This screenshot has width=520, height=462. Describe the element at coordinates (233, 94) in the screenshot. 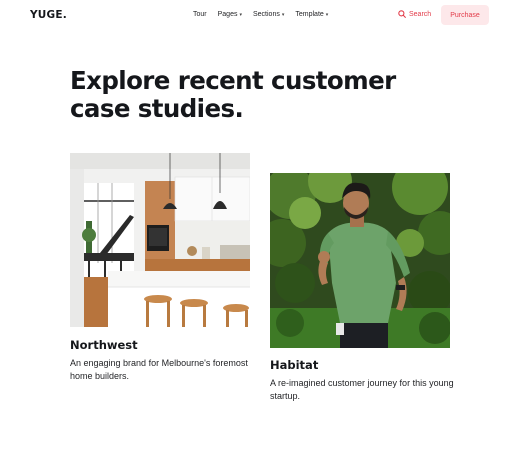

I see `page-title: Explore recent customer case studies.` at that location.